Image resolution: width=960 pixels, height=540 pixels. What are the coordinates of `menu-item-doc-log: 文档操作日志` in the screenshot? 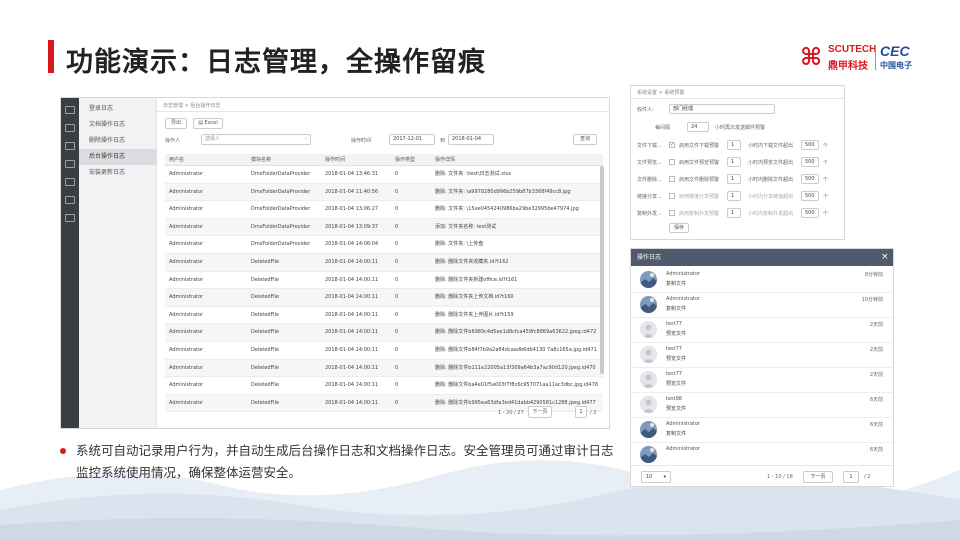 It's located at (118, 125).